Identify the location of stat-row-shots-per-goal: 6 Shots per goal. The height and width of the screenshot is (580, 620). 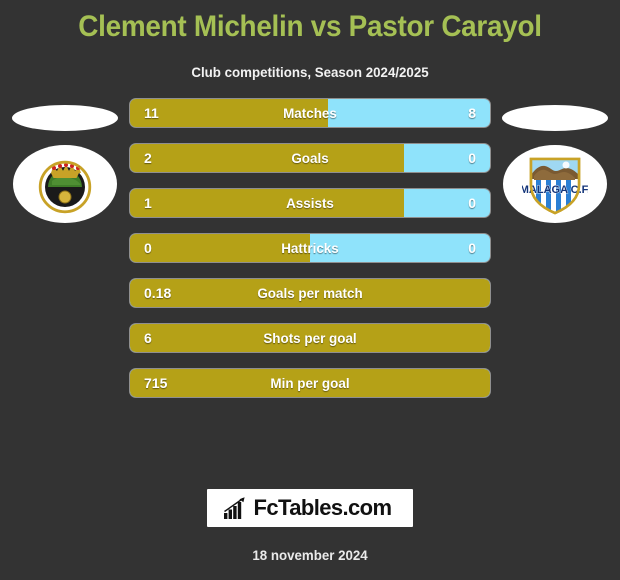
(310, 338).